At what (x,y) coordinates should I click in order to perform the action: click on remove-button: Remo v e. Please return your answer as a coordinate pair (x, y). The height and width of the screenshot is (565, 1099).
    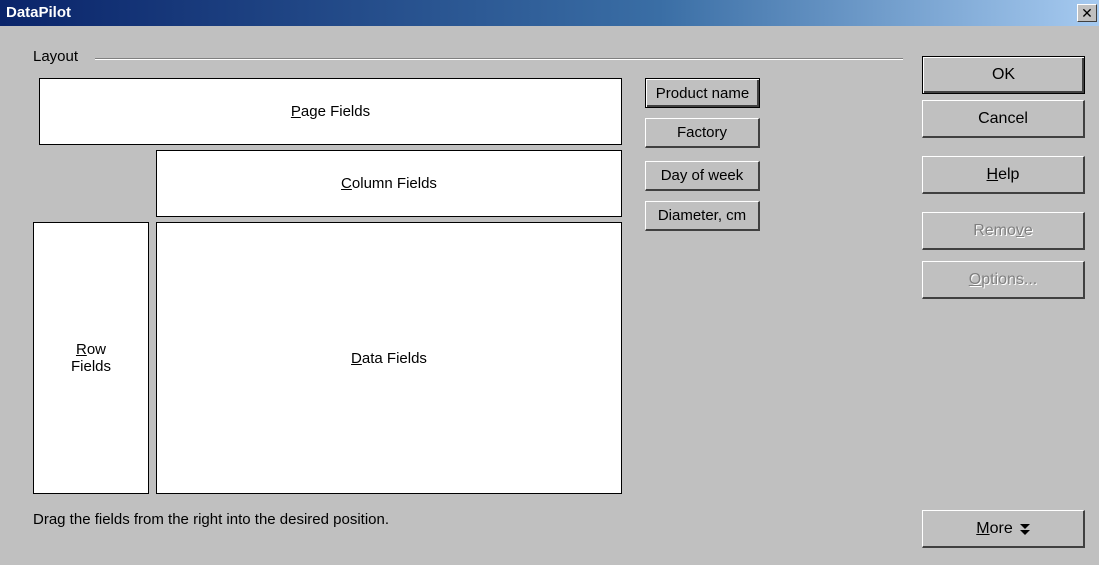
    Looking at the image, I should click on (1003, 231).